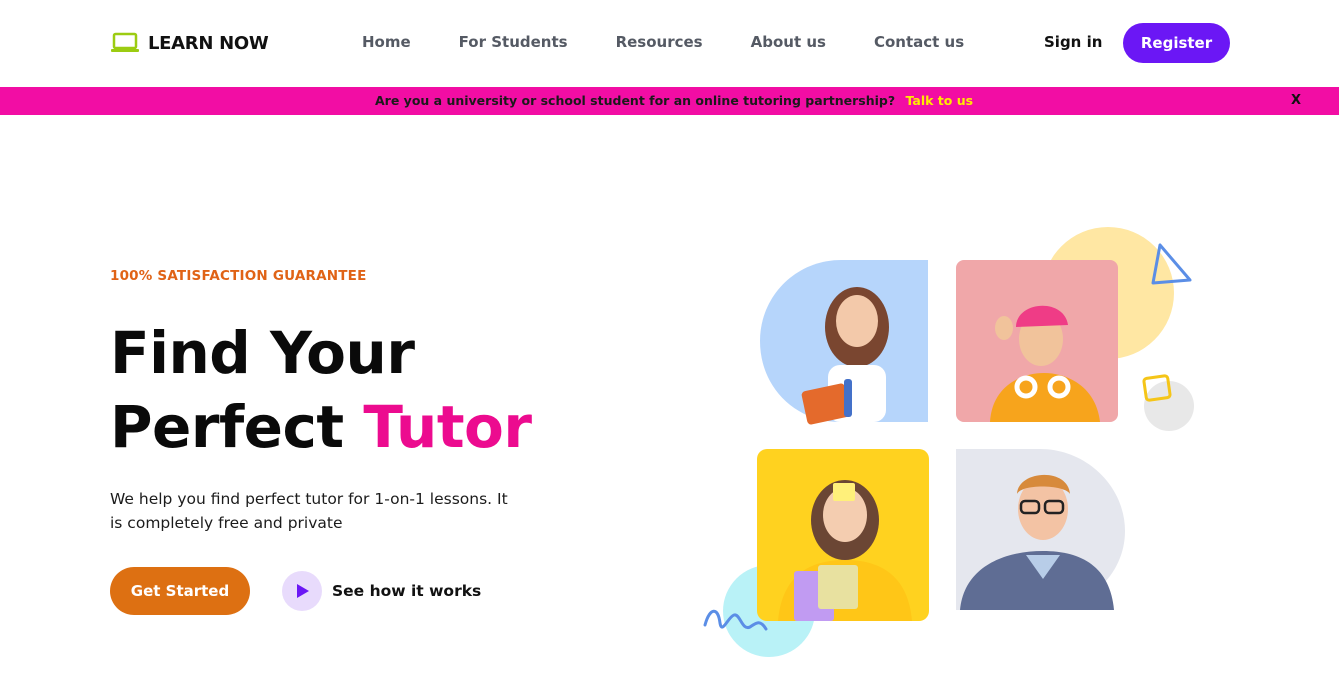  What do you see at coordinates (180, 591) in the screenshot?
I see `get-started-button: Get Started` at bounding box center [180, 591].